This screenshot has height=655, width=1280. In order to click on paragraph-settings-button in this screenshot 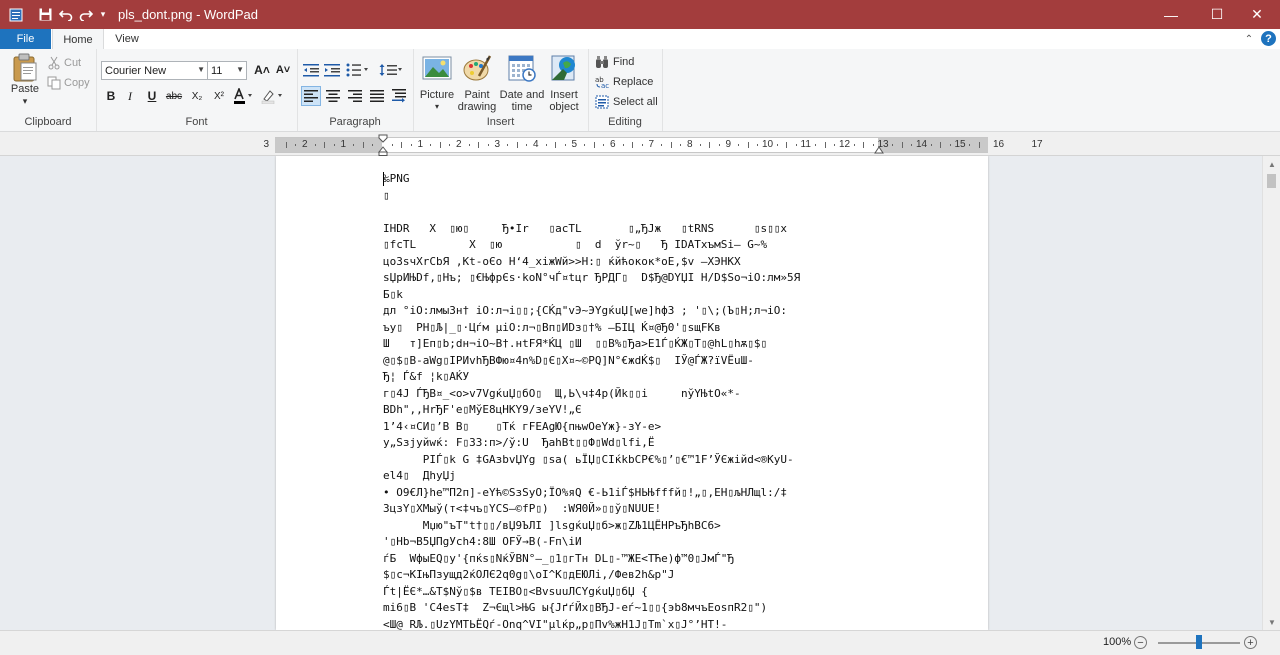, I will do `click(399, 96)`.